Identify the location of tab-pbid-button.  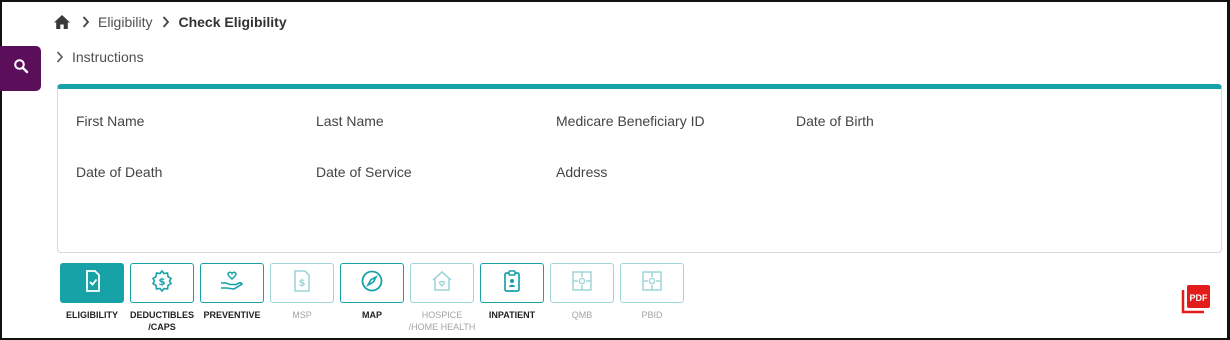
(652, 283).